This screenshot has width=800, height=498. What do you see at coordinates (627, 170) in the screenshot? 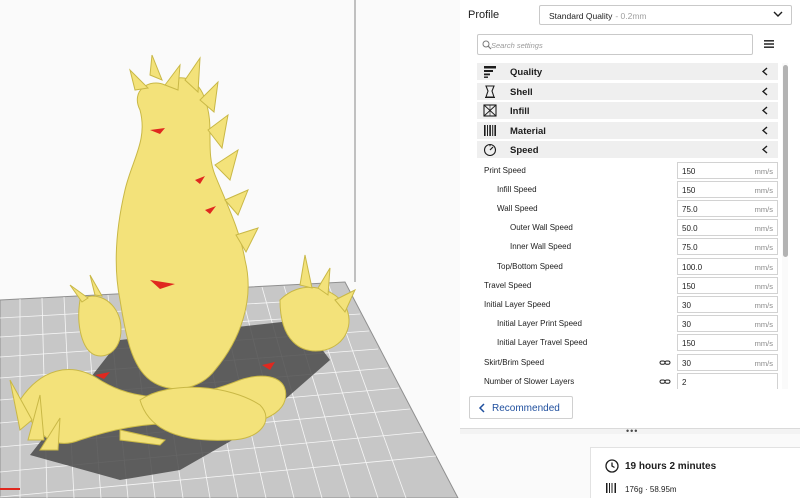
I see `setting-row: Print Speed 150 mm/s` at bounding box center [627, 170].